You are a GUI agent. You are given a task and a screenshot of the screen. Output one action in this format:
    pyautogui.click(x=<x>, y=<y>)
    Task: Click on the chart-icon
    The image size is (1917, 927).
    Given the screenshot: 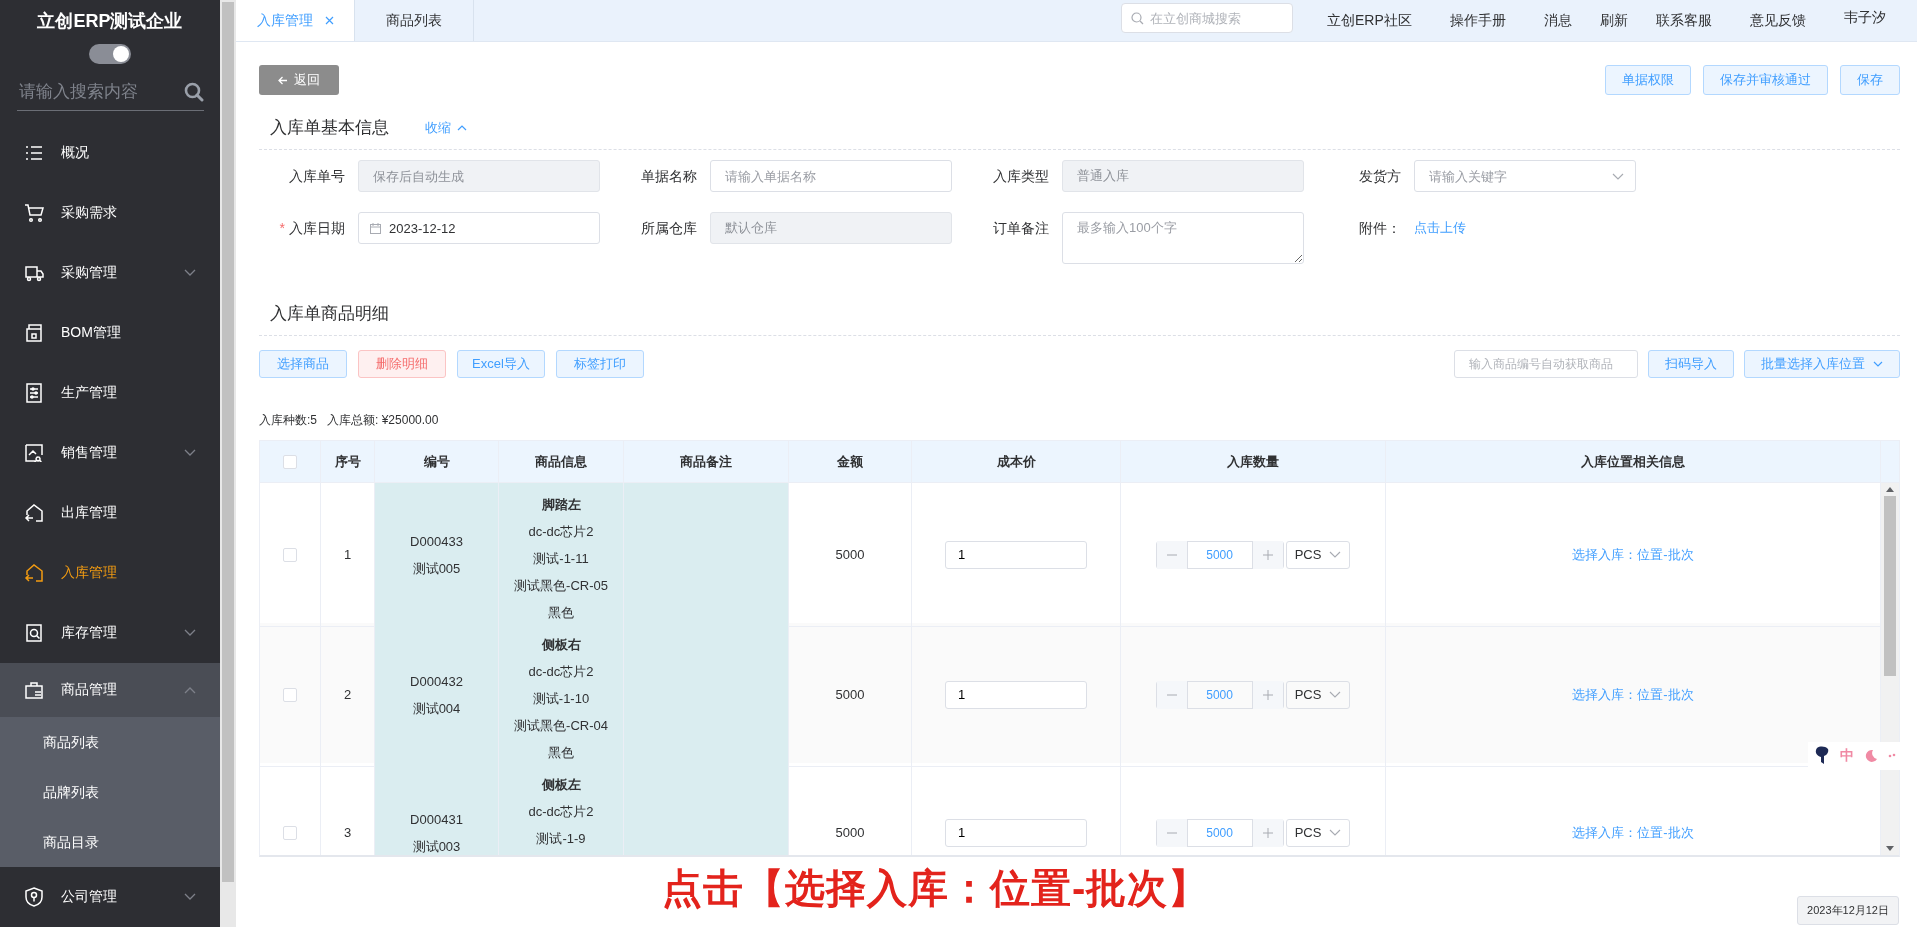 What is the action you would take?
    pyautogui.click(x=34, y=453)
    